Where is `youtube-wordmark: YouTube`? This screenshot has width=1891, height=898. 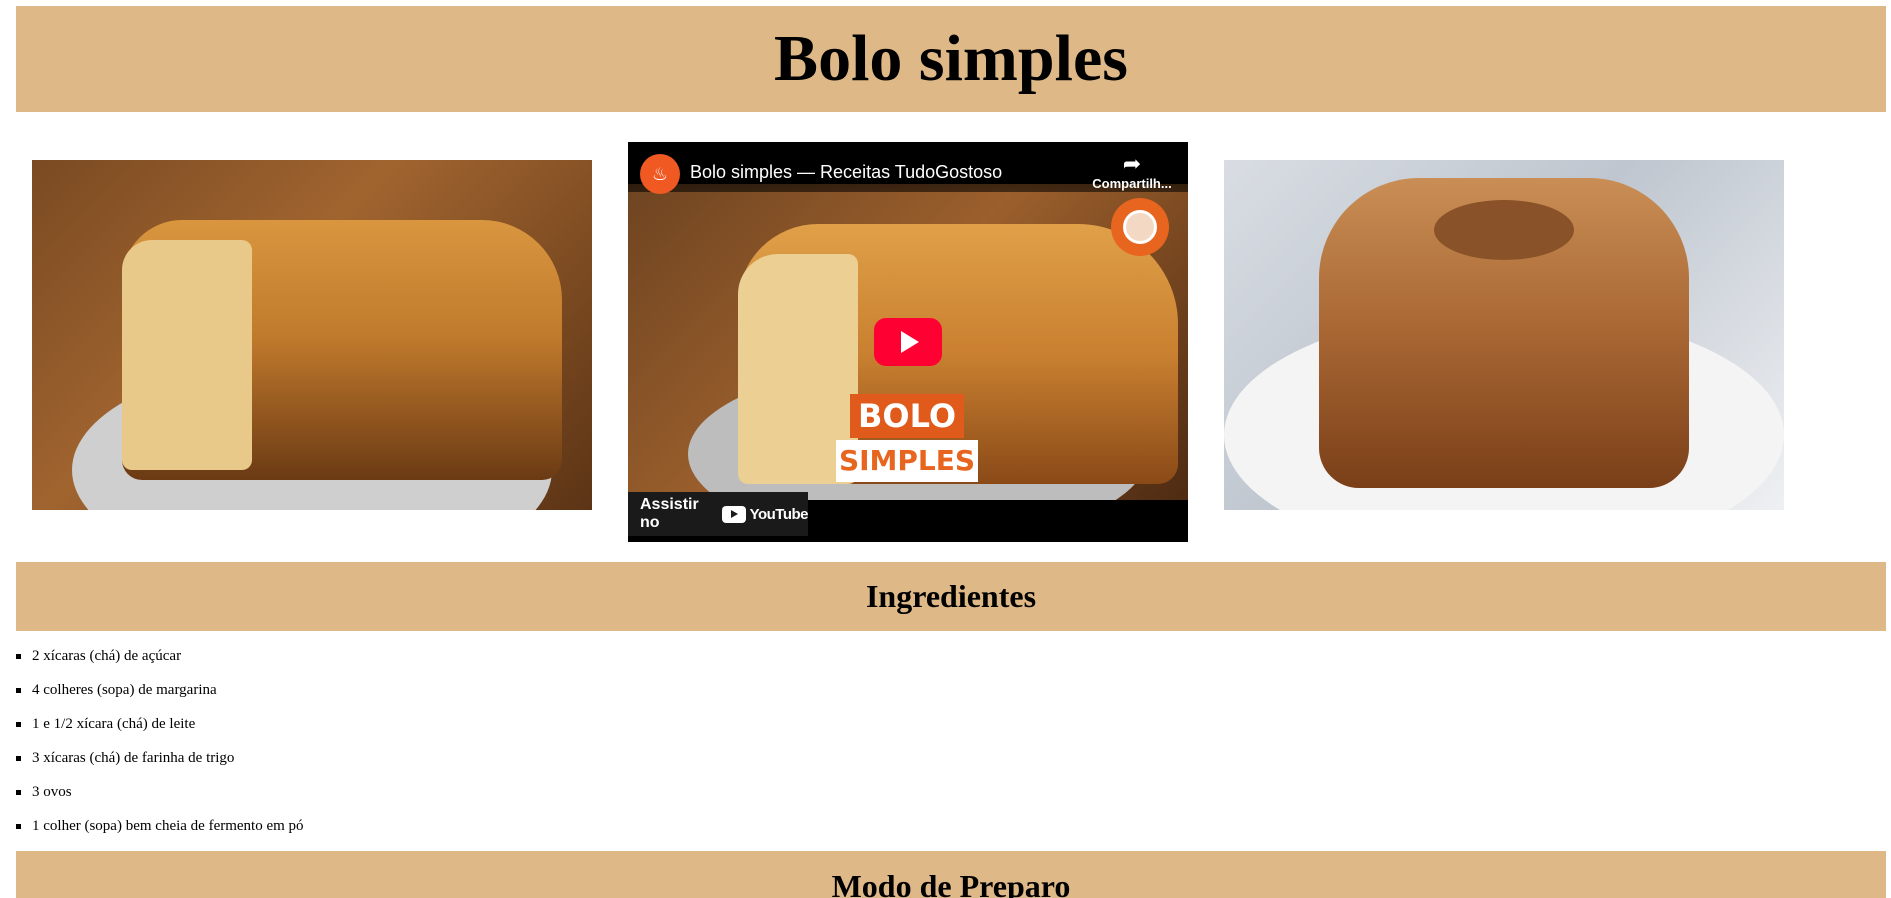
youtube-wordmark: YouTube is located at coordinates (779, 514).